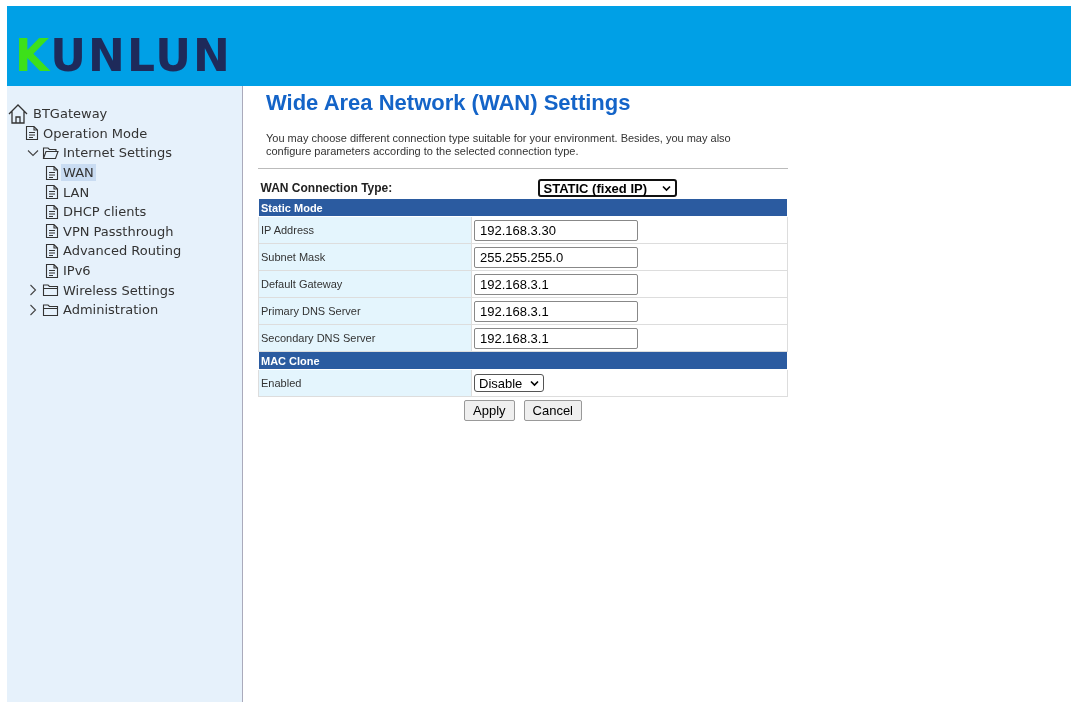 The height and width of the screenshot is (708, 1071). I want to click on tree-item: Operation Mode, so click(95, 133).